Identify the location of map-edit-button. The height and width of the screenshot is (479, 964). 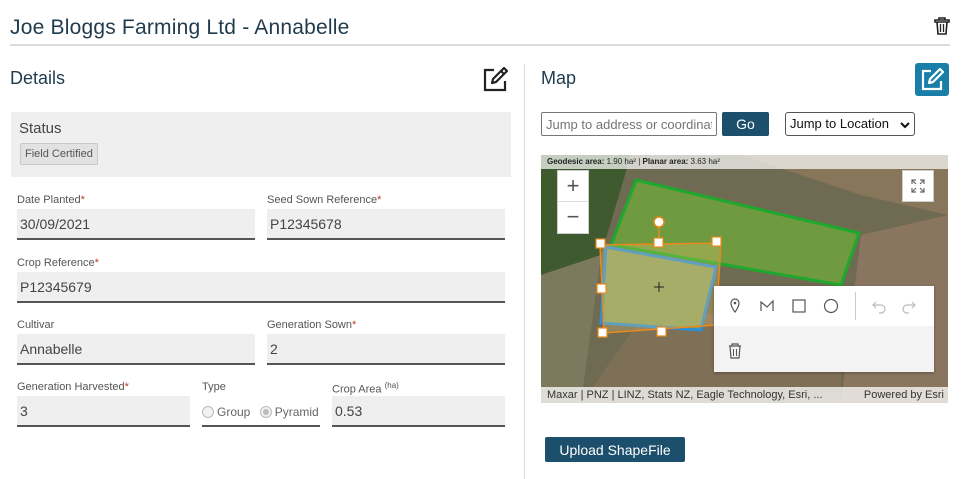
(932, 79).